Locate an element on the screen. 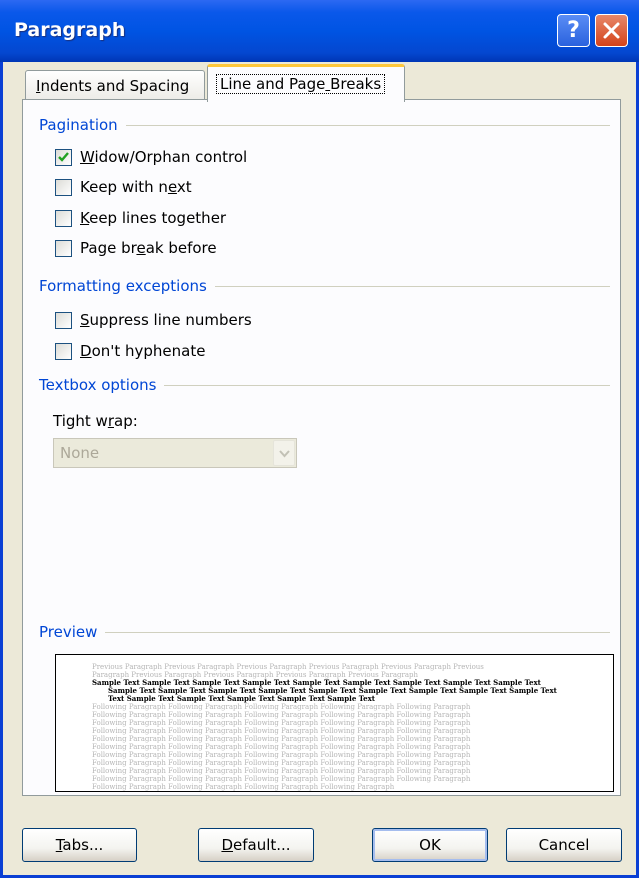  help-button: ? is located at coordinates (573, 30).